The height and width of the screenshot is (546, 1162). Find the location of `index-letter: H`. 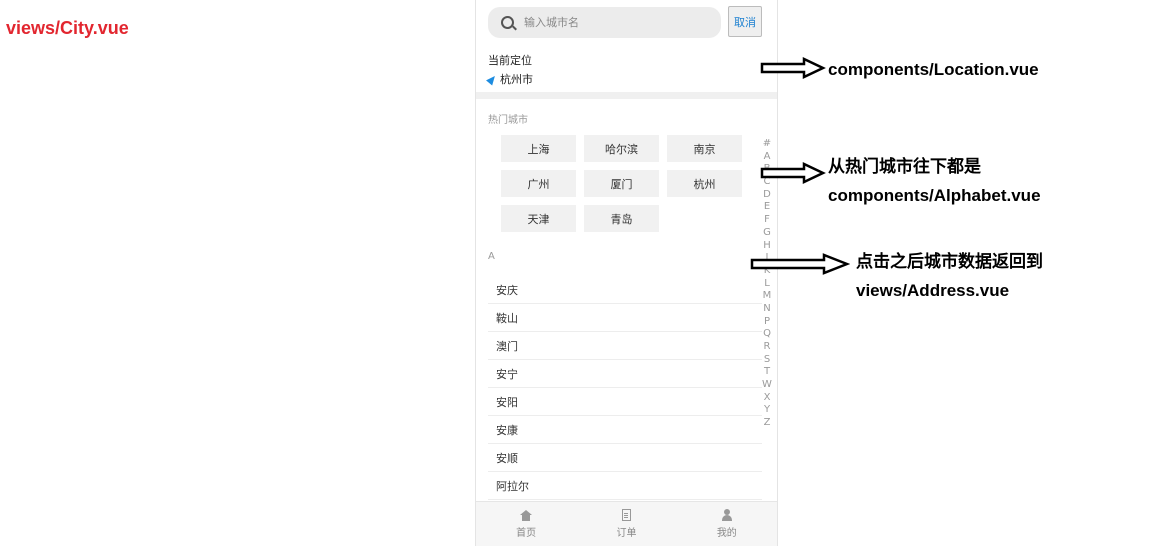

index-letter: H is located at coordinates (767, 246).